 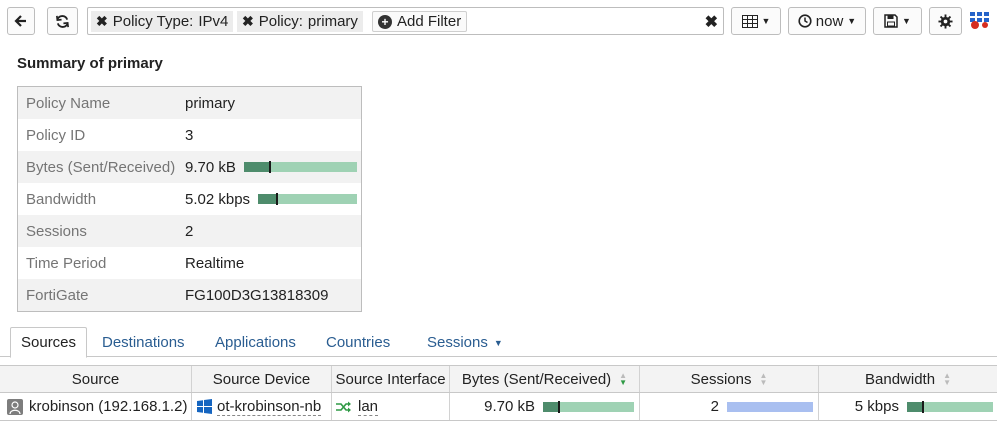 I want to click on filter-chip-policy: ✖ Policy: primary, so click(x=300, y=21).